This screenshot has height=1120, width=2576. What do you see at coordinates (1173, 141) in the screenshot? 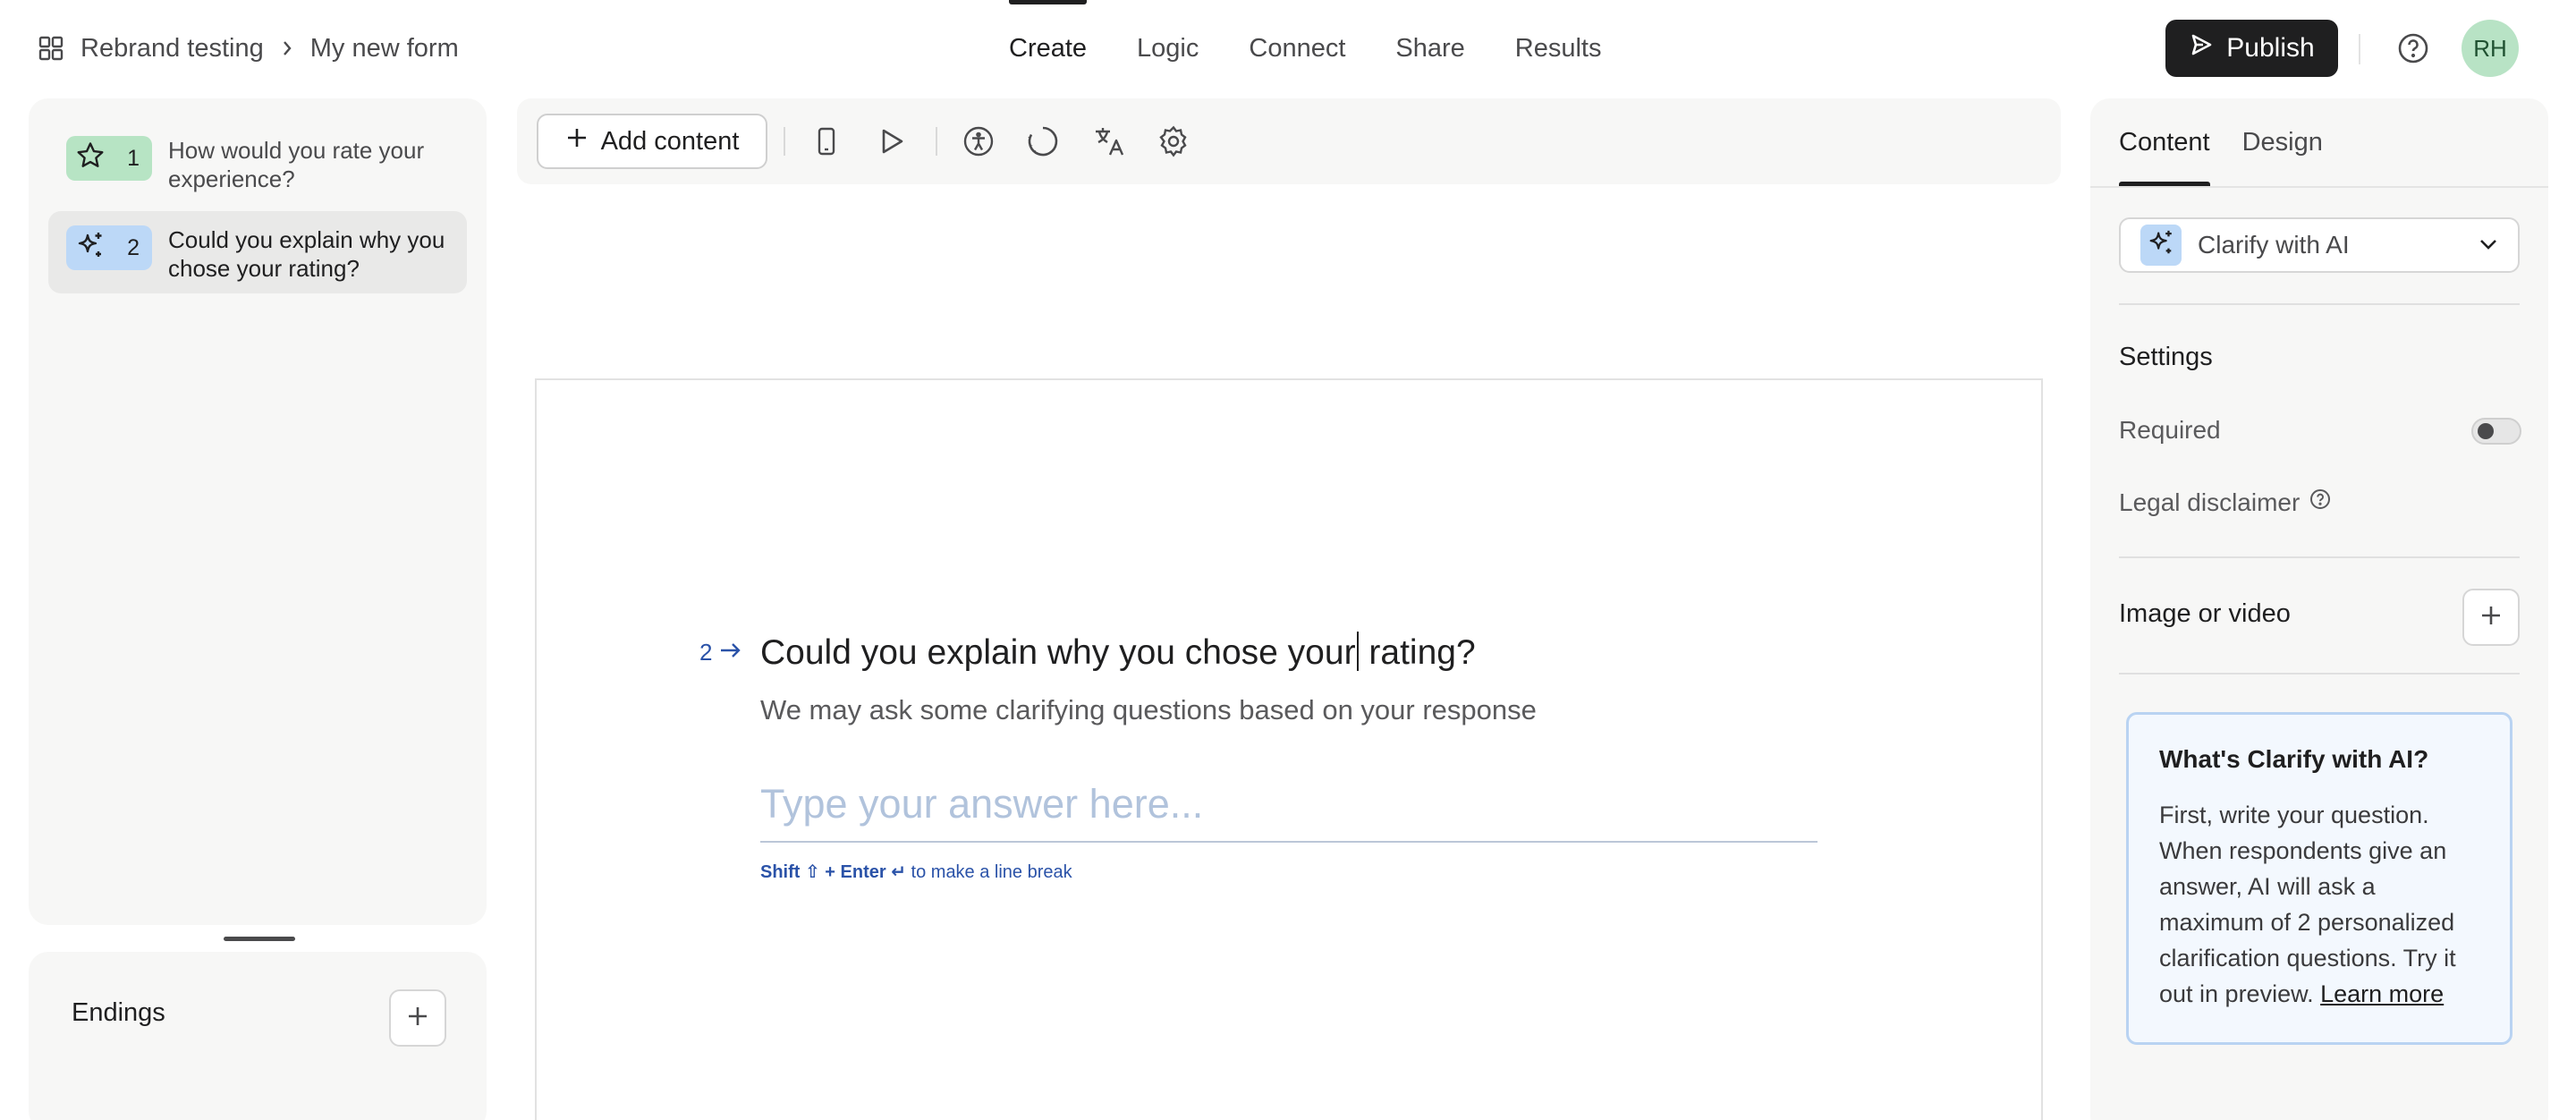
I see `settings-icon` at bounding box center [1173, 141].